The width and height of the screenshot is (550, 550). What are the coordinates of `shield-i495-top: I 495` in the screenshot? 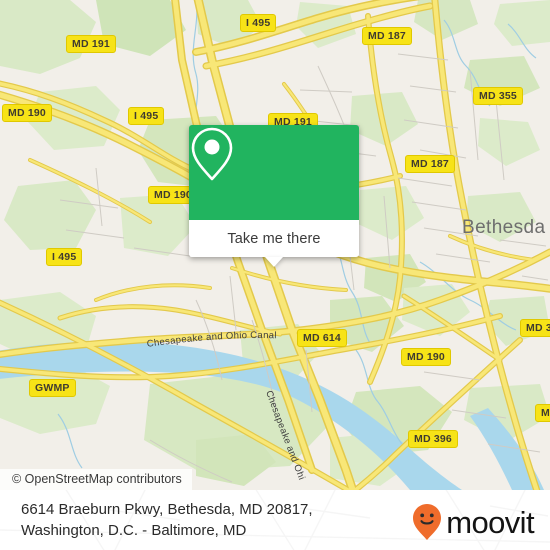 It's located at (258, 23).